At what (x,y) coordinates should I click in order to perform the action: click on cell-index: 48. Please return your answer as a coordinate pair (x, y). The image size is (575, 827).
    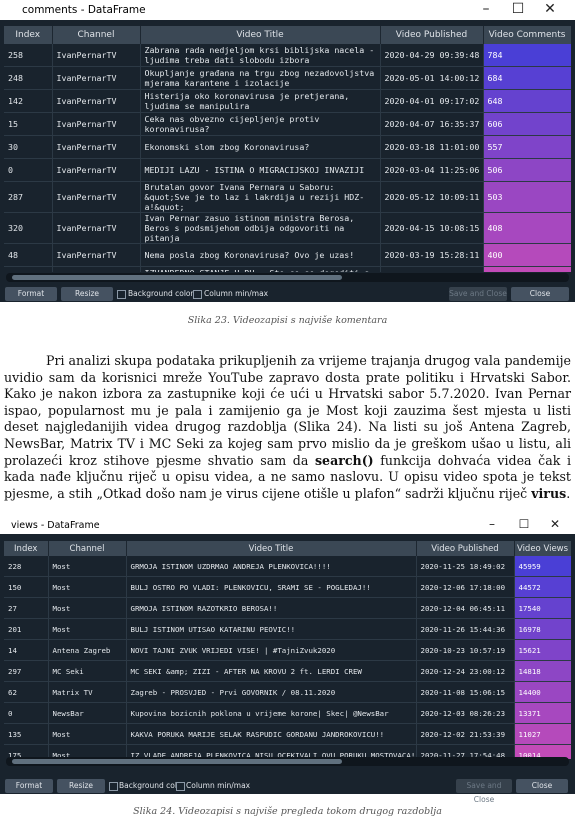
    Looking at the image, I should click on (28, 255).